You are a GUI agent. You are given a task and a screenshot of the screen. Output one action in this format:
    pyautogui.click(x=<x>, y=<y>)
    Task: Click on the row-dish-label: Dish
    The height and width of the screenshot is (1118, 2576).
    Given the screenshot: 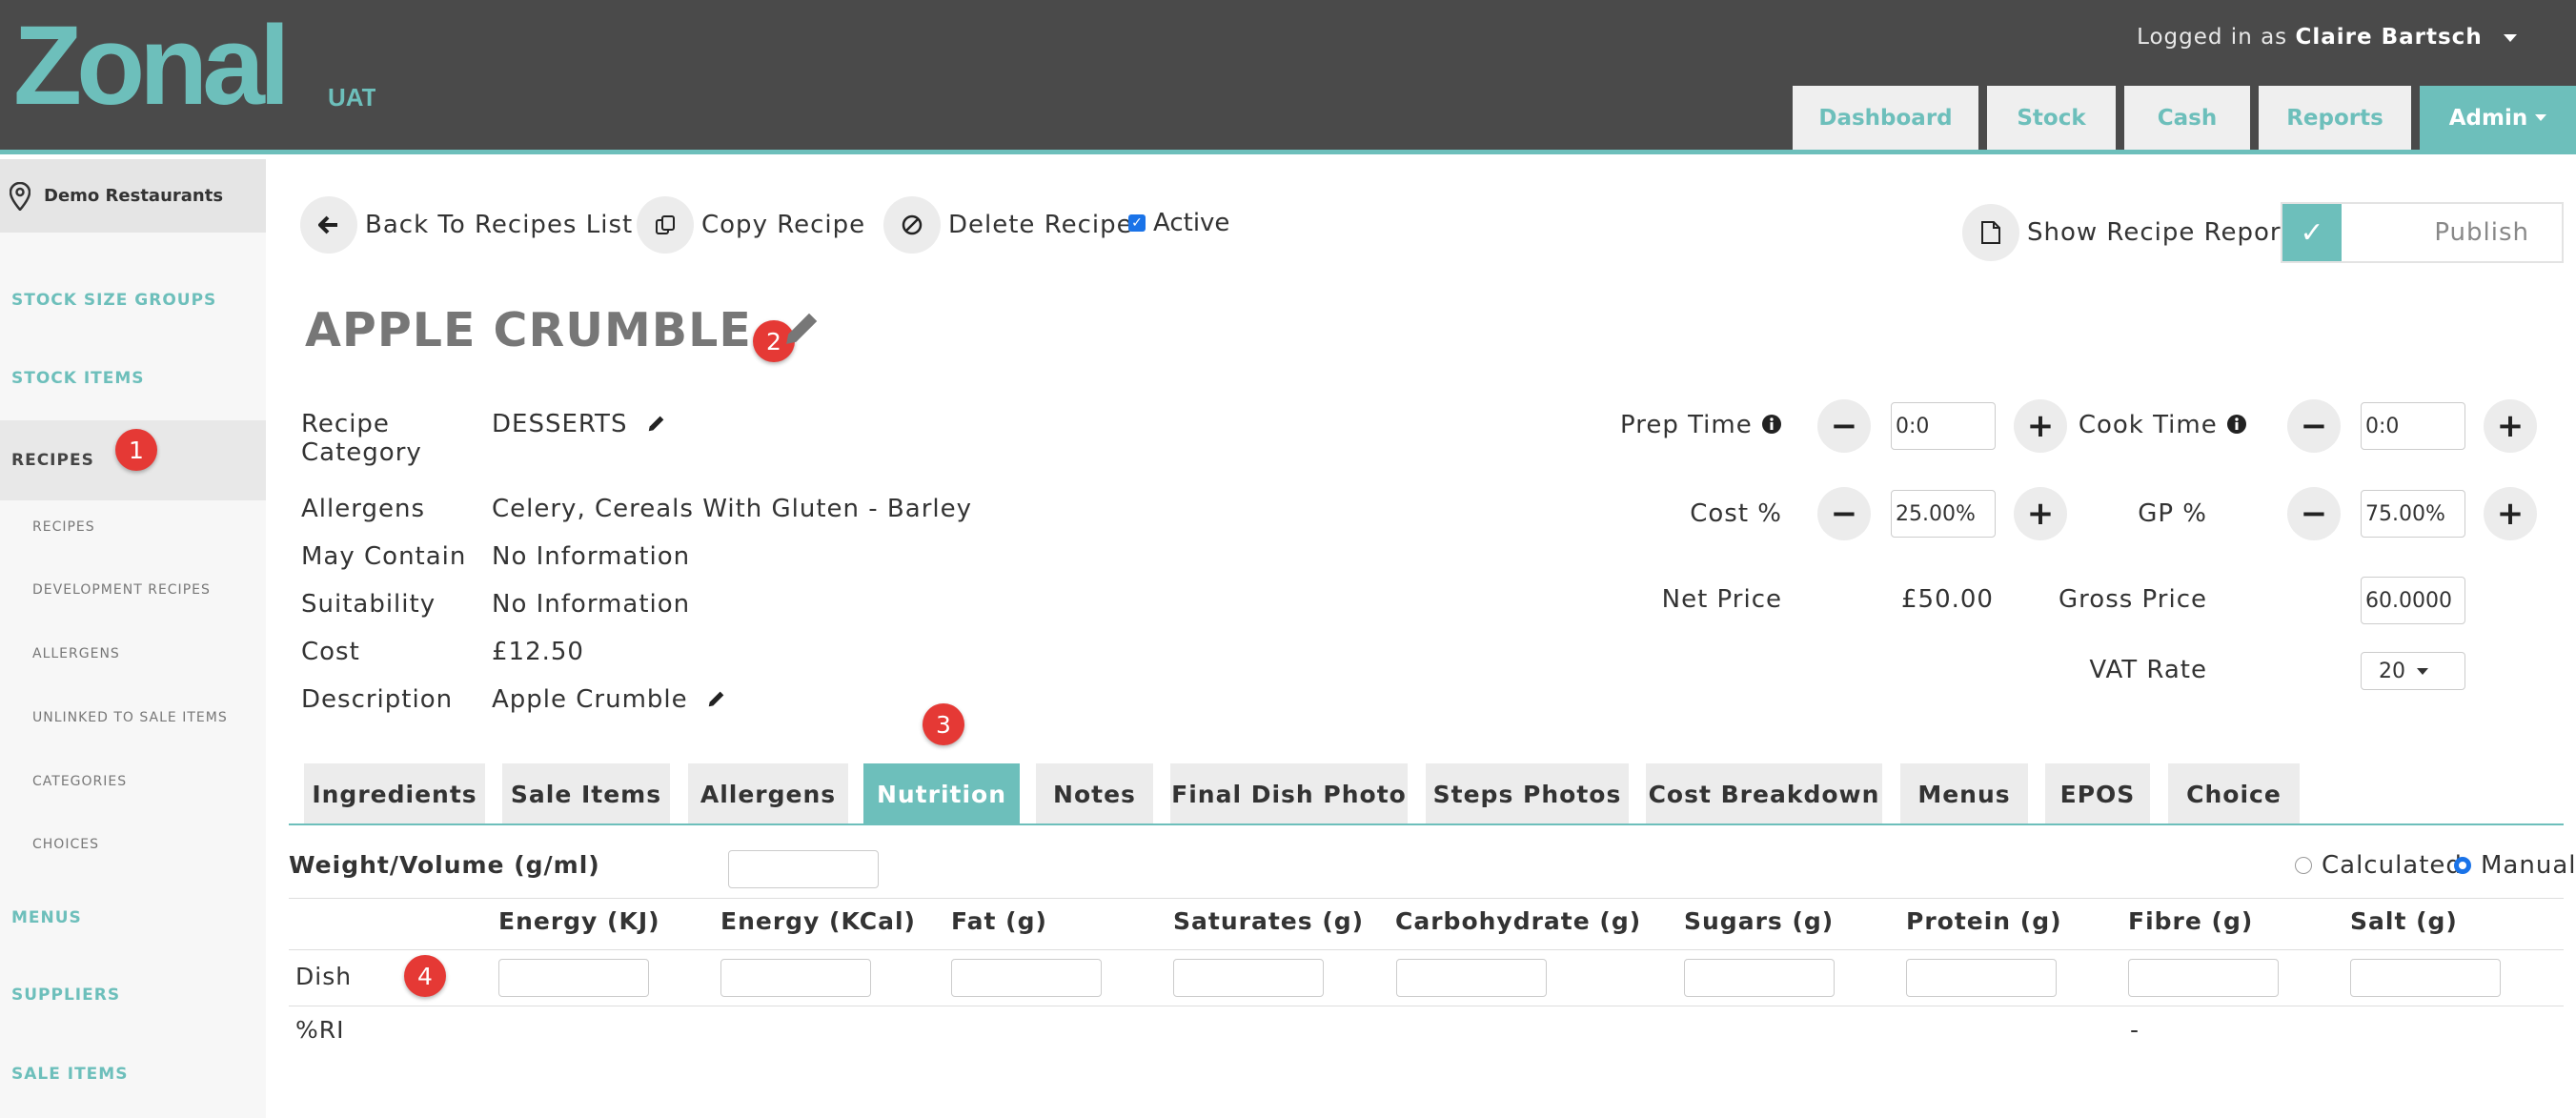 What is the action you would take?
    pyautogui.click(x=324, y=976)
    